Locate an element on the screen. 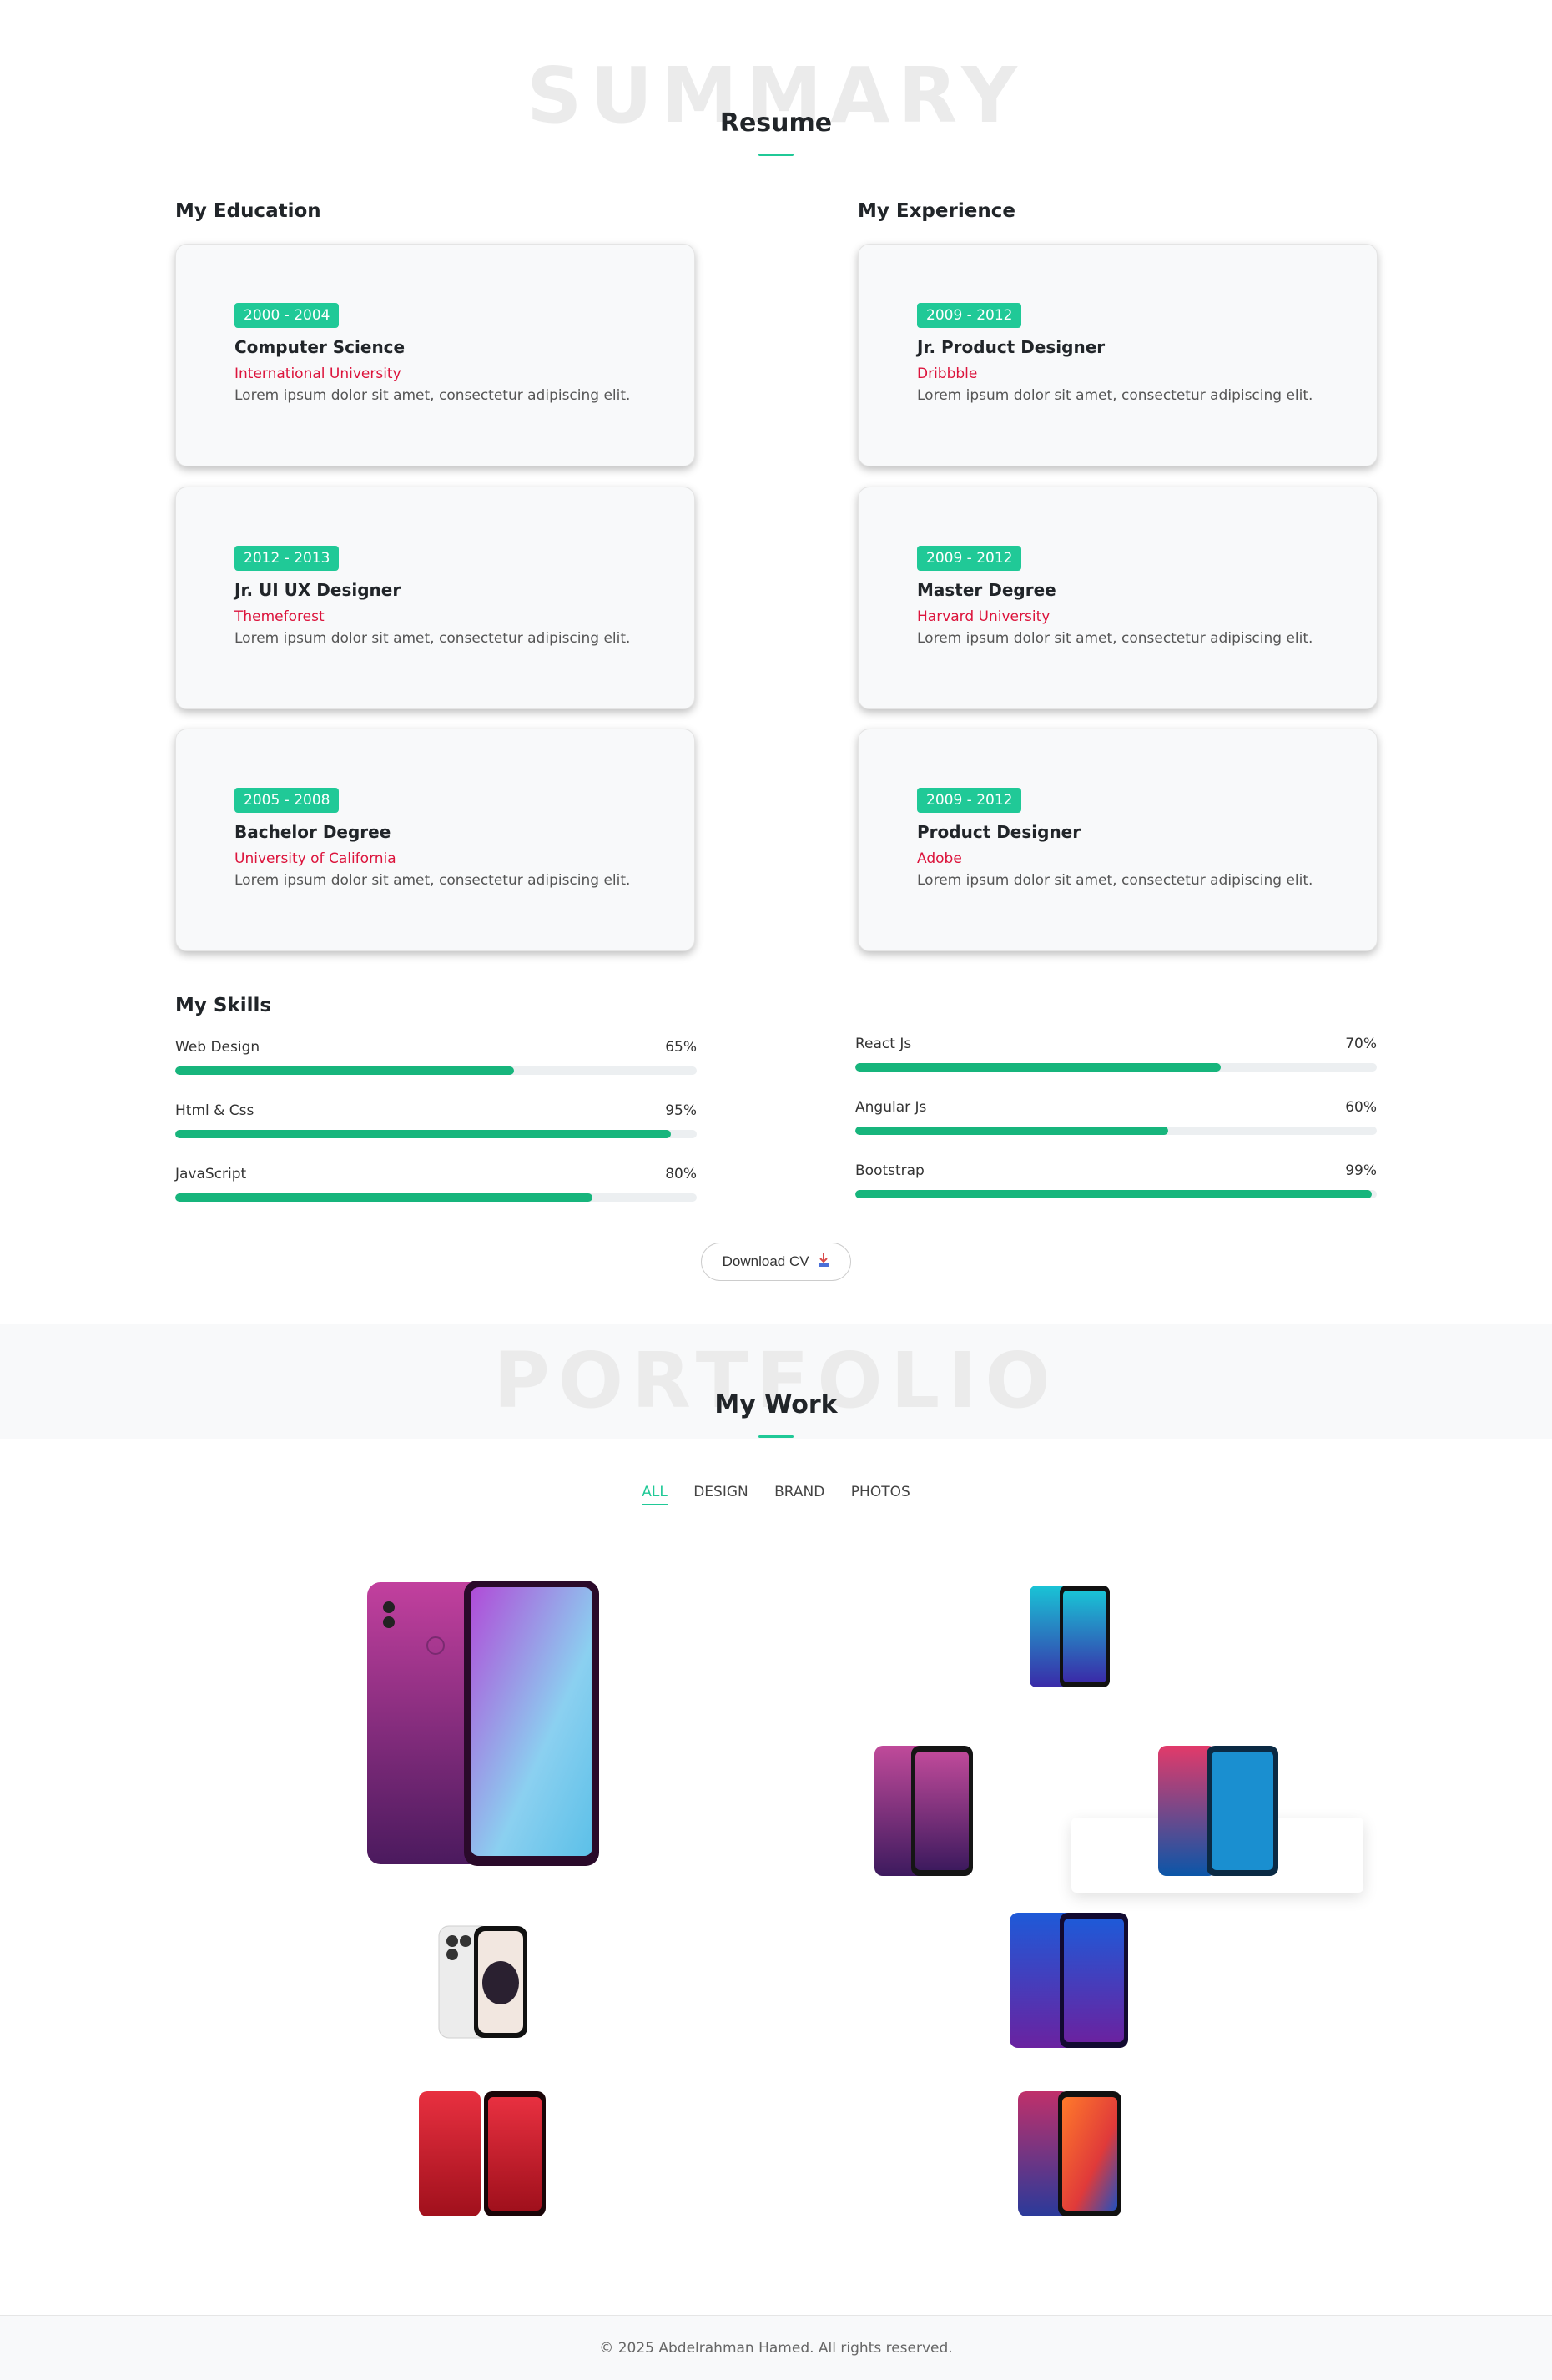 The height and width of the screenshot is (2380, 1552). card-organization: Themeforest is located at coordinates (279, 616).